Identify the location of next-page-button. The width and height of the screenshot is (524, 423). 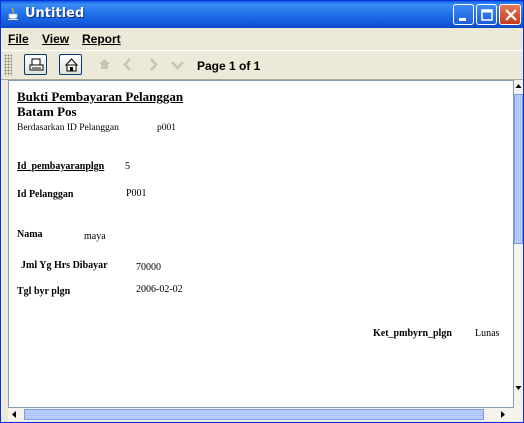
(153, 64).